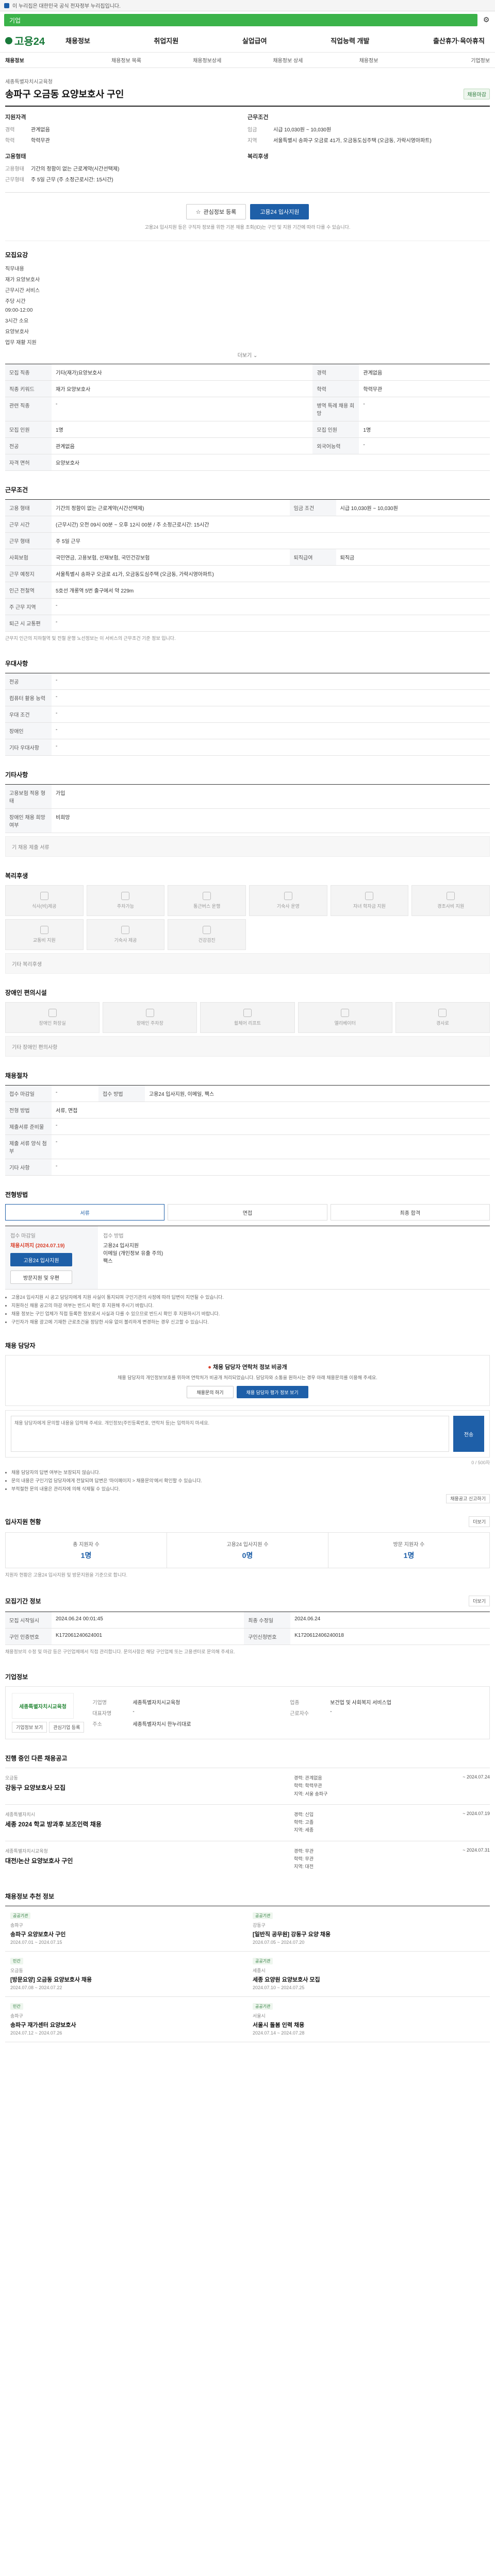  I want to click on card-title: 송파구 요양보호사 구인, so click(38, 1934).